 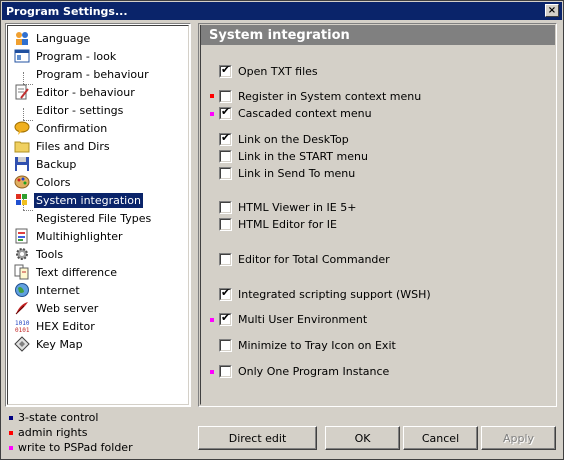 I want to click on tree-item-editor-settings: Editor - settings, so click(x=79, y=110).